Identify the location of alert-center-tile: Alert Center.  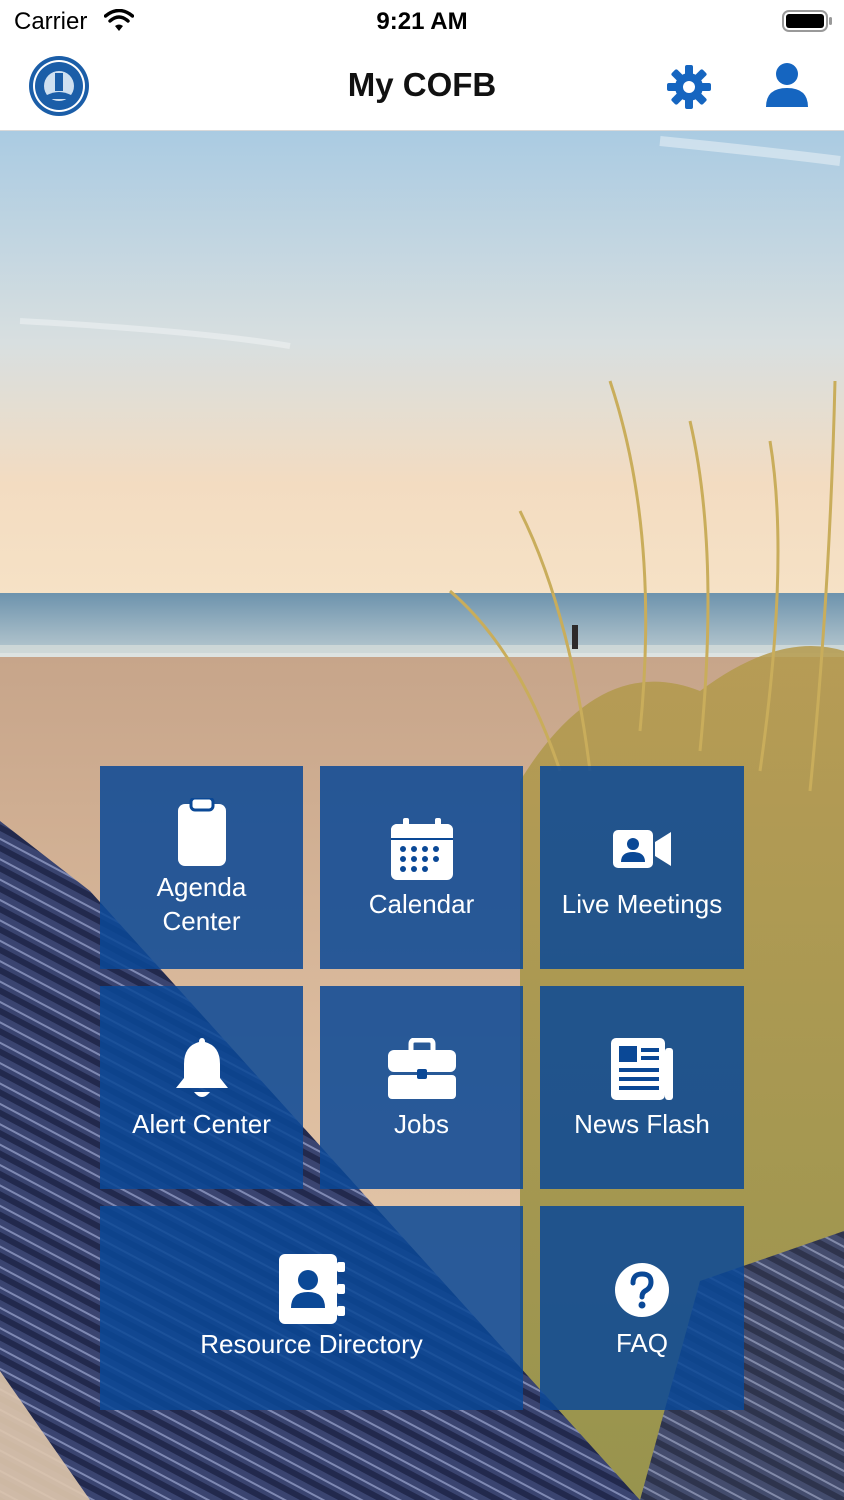
(201, 1087).